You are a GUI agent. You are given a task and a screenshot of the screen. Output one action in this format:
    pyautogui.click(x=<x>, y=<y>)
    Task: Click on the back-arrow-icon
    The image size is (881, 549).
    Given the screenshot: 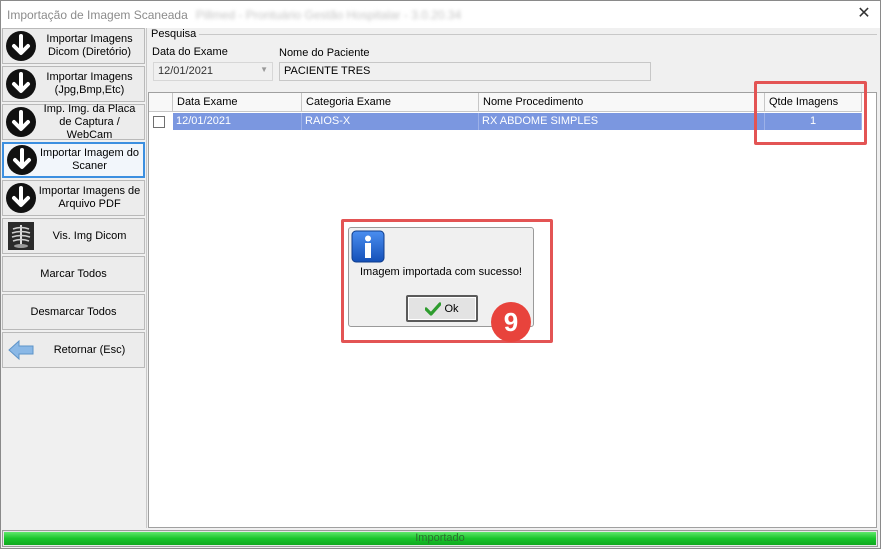 What is the action you would take?
    pyautogui.click(x=21, y=350)
    